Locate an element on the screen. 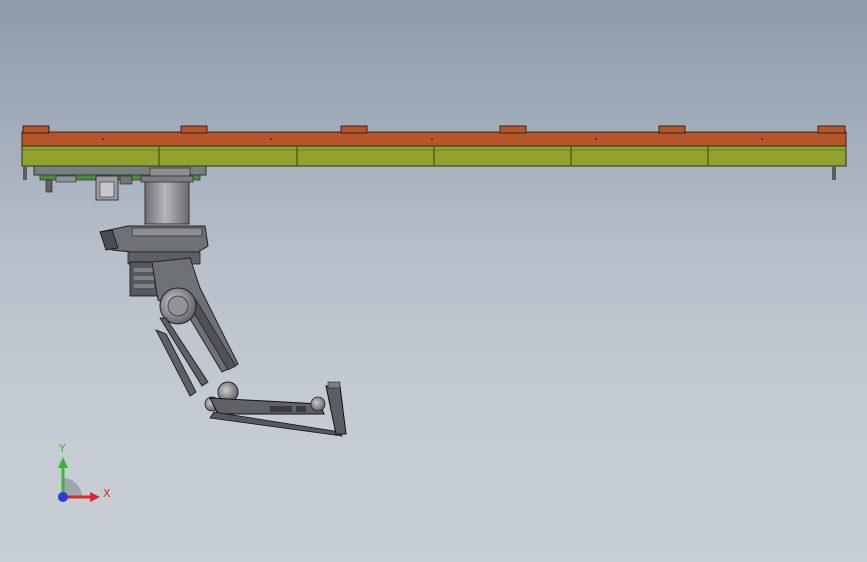 The width and height of the screenshot is (867, 562). triad-x-label: X is located at coordinates (107, 493).